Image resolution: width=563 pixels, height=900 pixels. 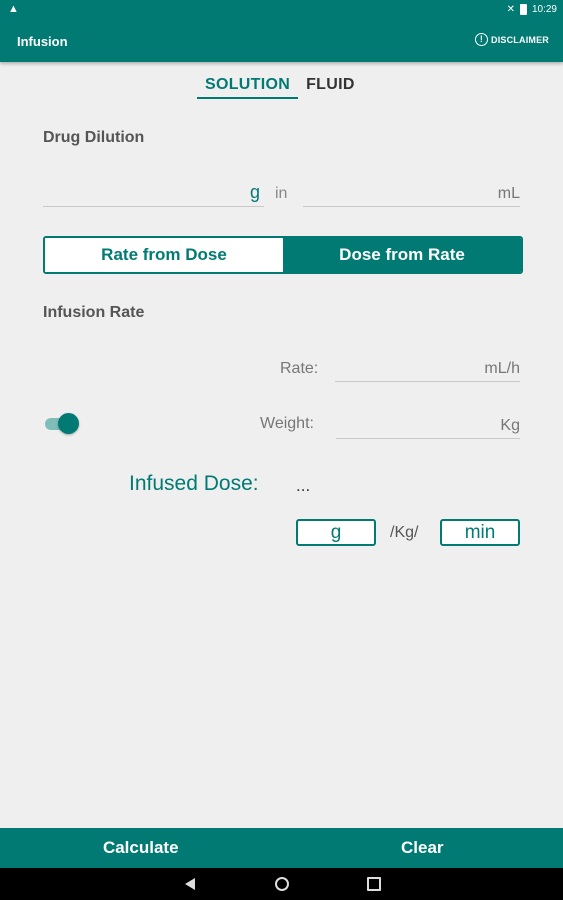 What do you see at coordinates (427, 369) in the screenshot?
I see `rate-field: mL/h` at bounding box center [427, 369].